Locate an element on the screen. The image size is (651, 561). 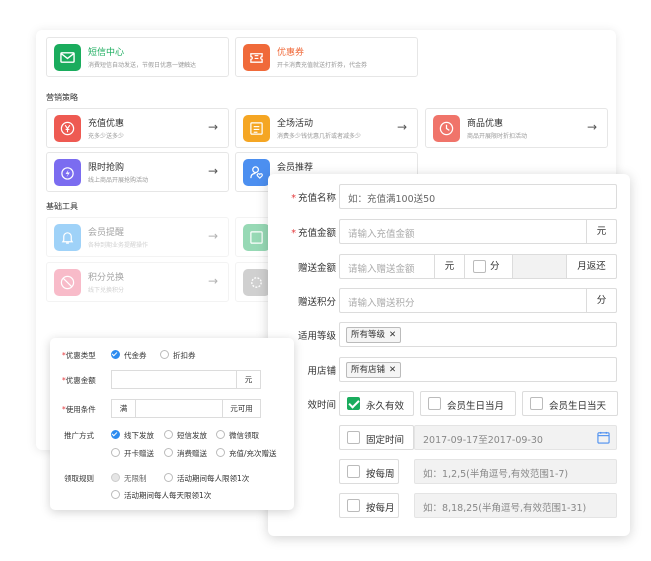
promo-wechat-checkbox is located at coordinates (220, 434).